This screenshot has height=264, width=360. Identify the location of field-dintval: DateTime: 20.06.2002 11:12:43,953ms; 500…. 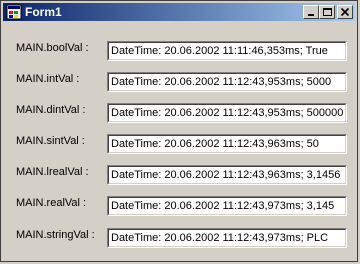
(227, 113).